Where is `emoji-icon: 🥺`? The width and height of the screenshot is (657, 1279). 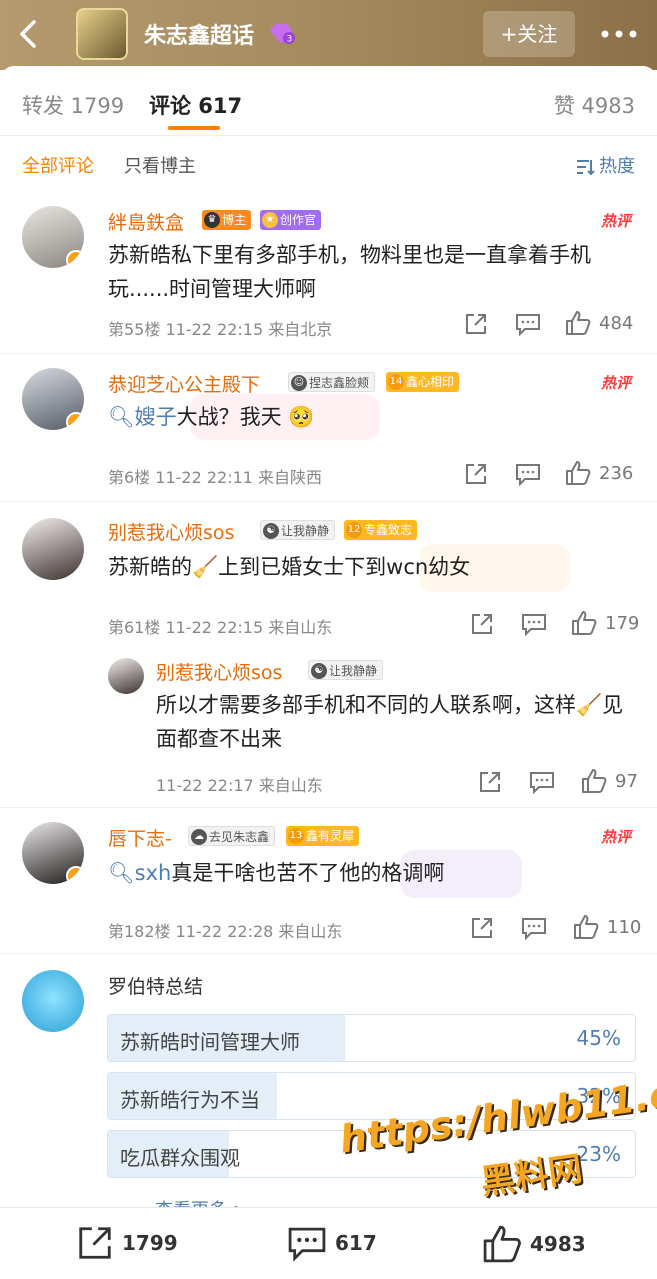
emoji-icon: 🥺 is located at coordinates (301, 417).